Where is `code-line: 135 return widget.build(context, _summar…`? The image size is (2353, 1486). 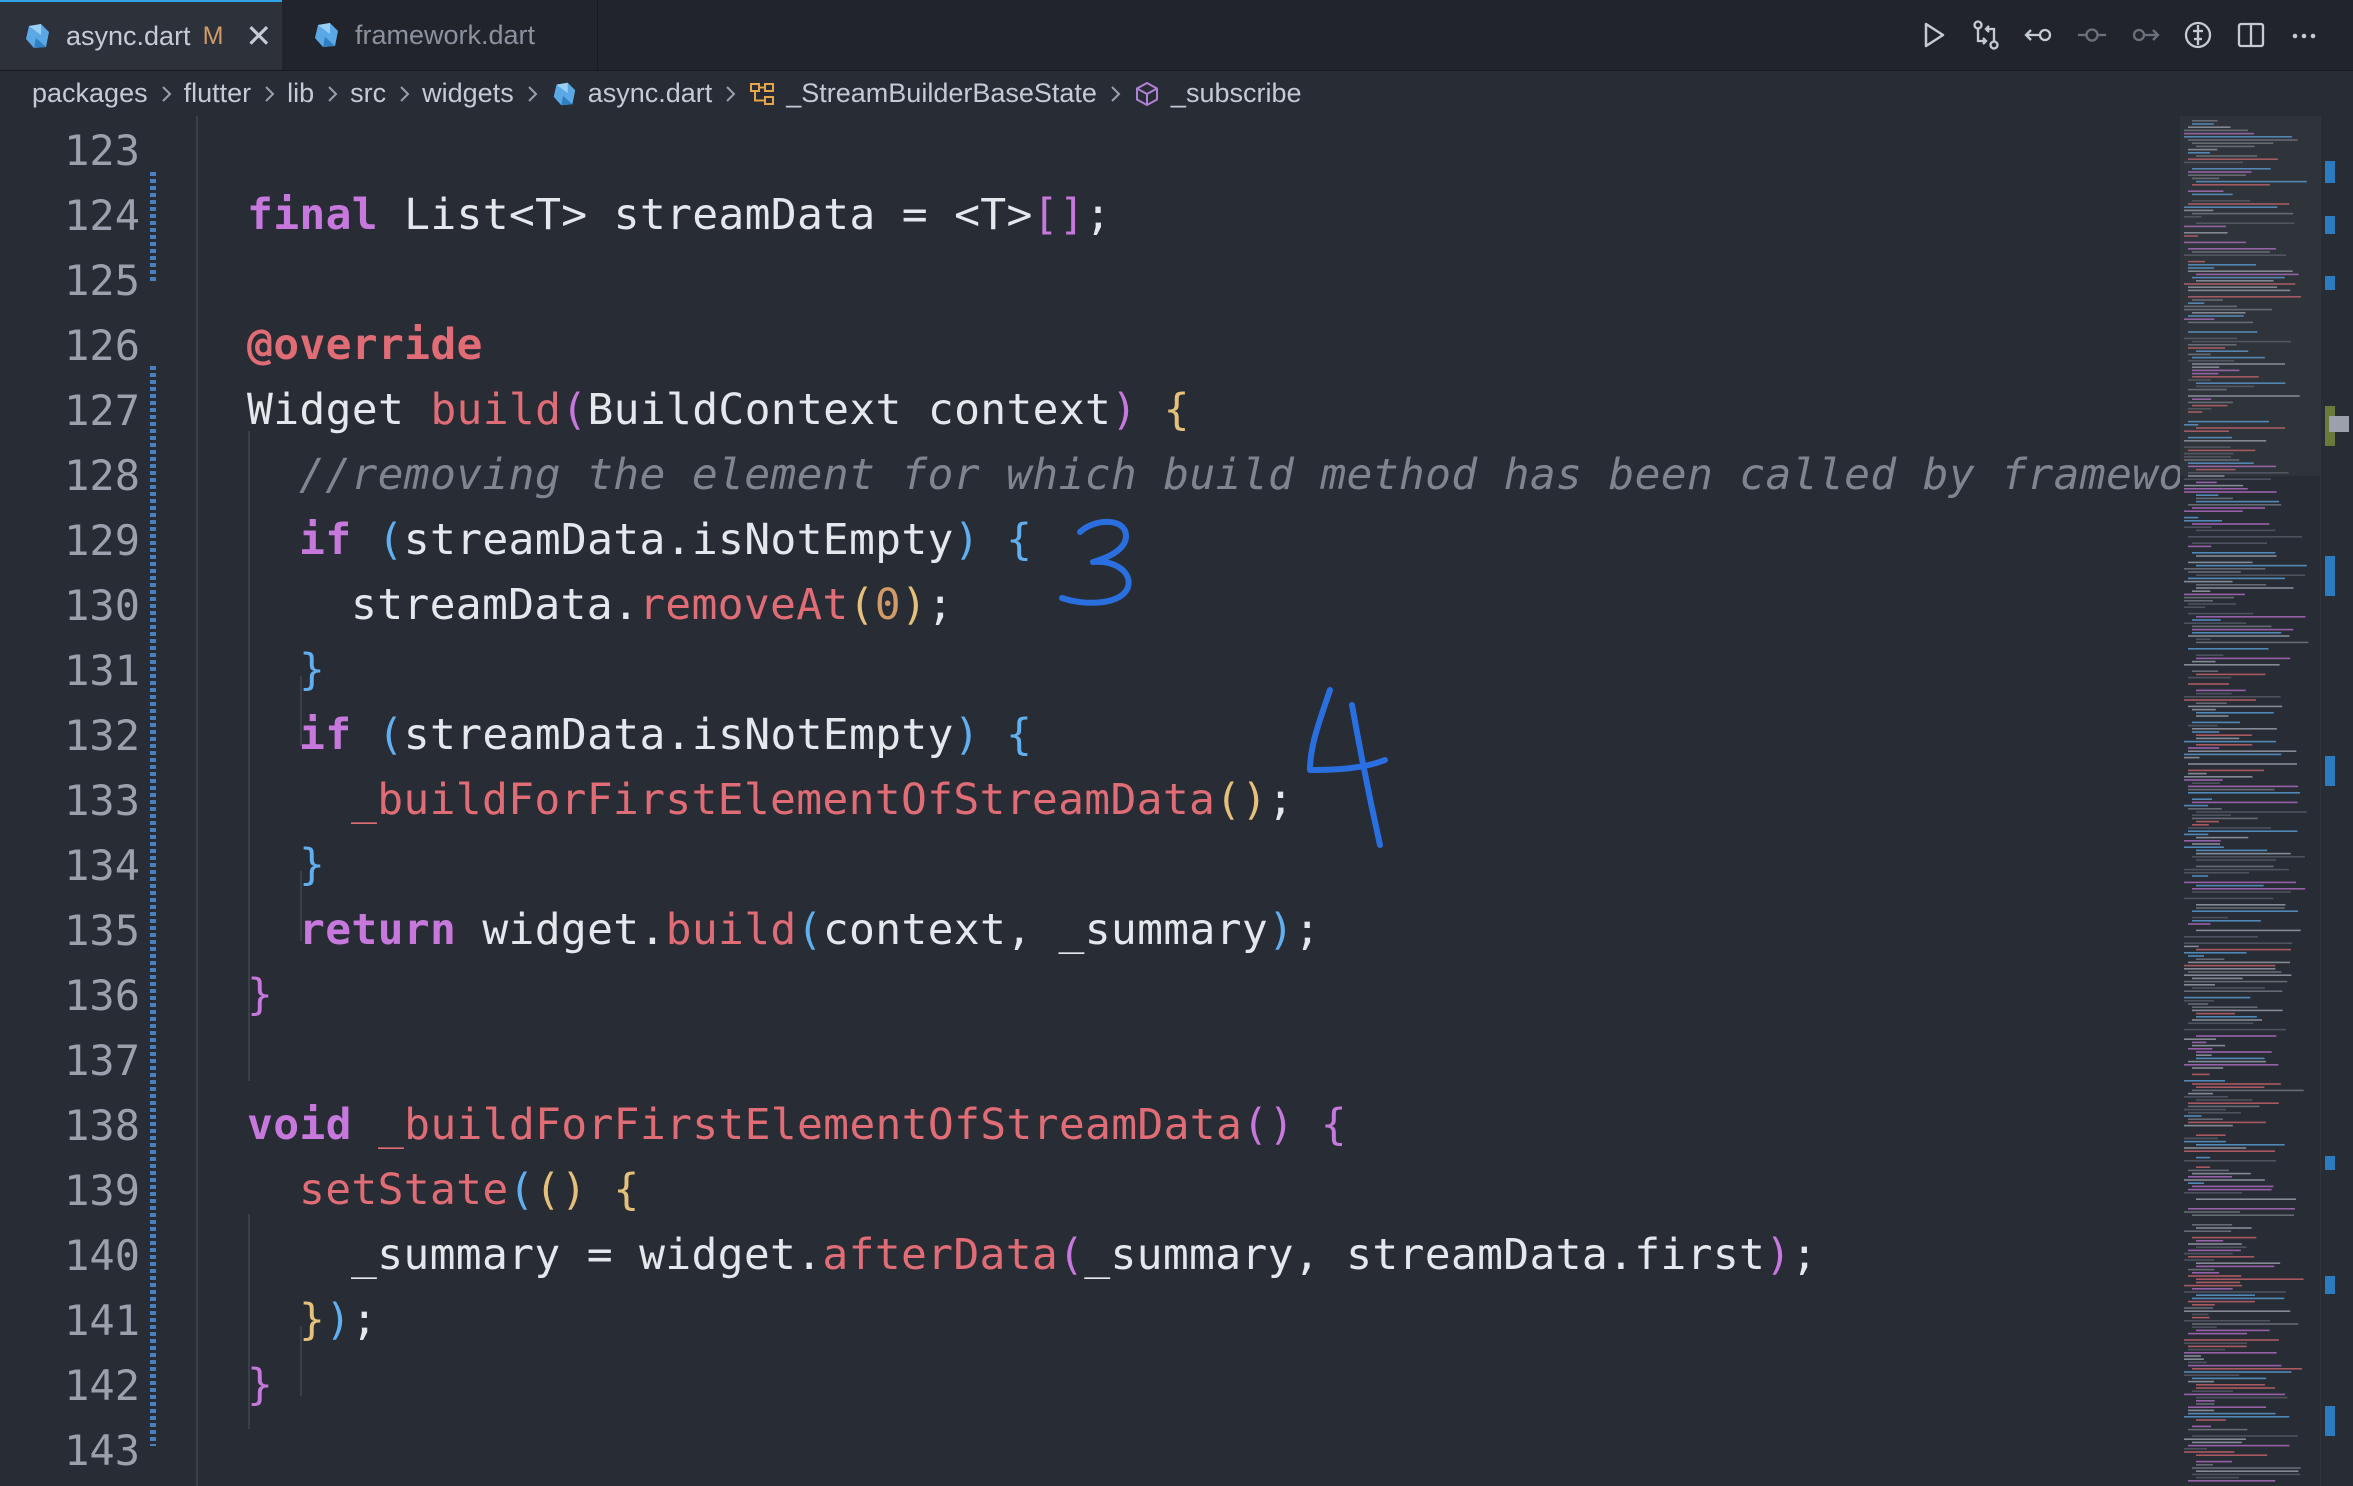 code-line: 135 return widget.build(context, _summar… is located at coordinates (1090, 930).